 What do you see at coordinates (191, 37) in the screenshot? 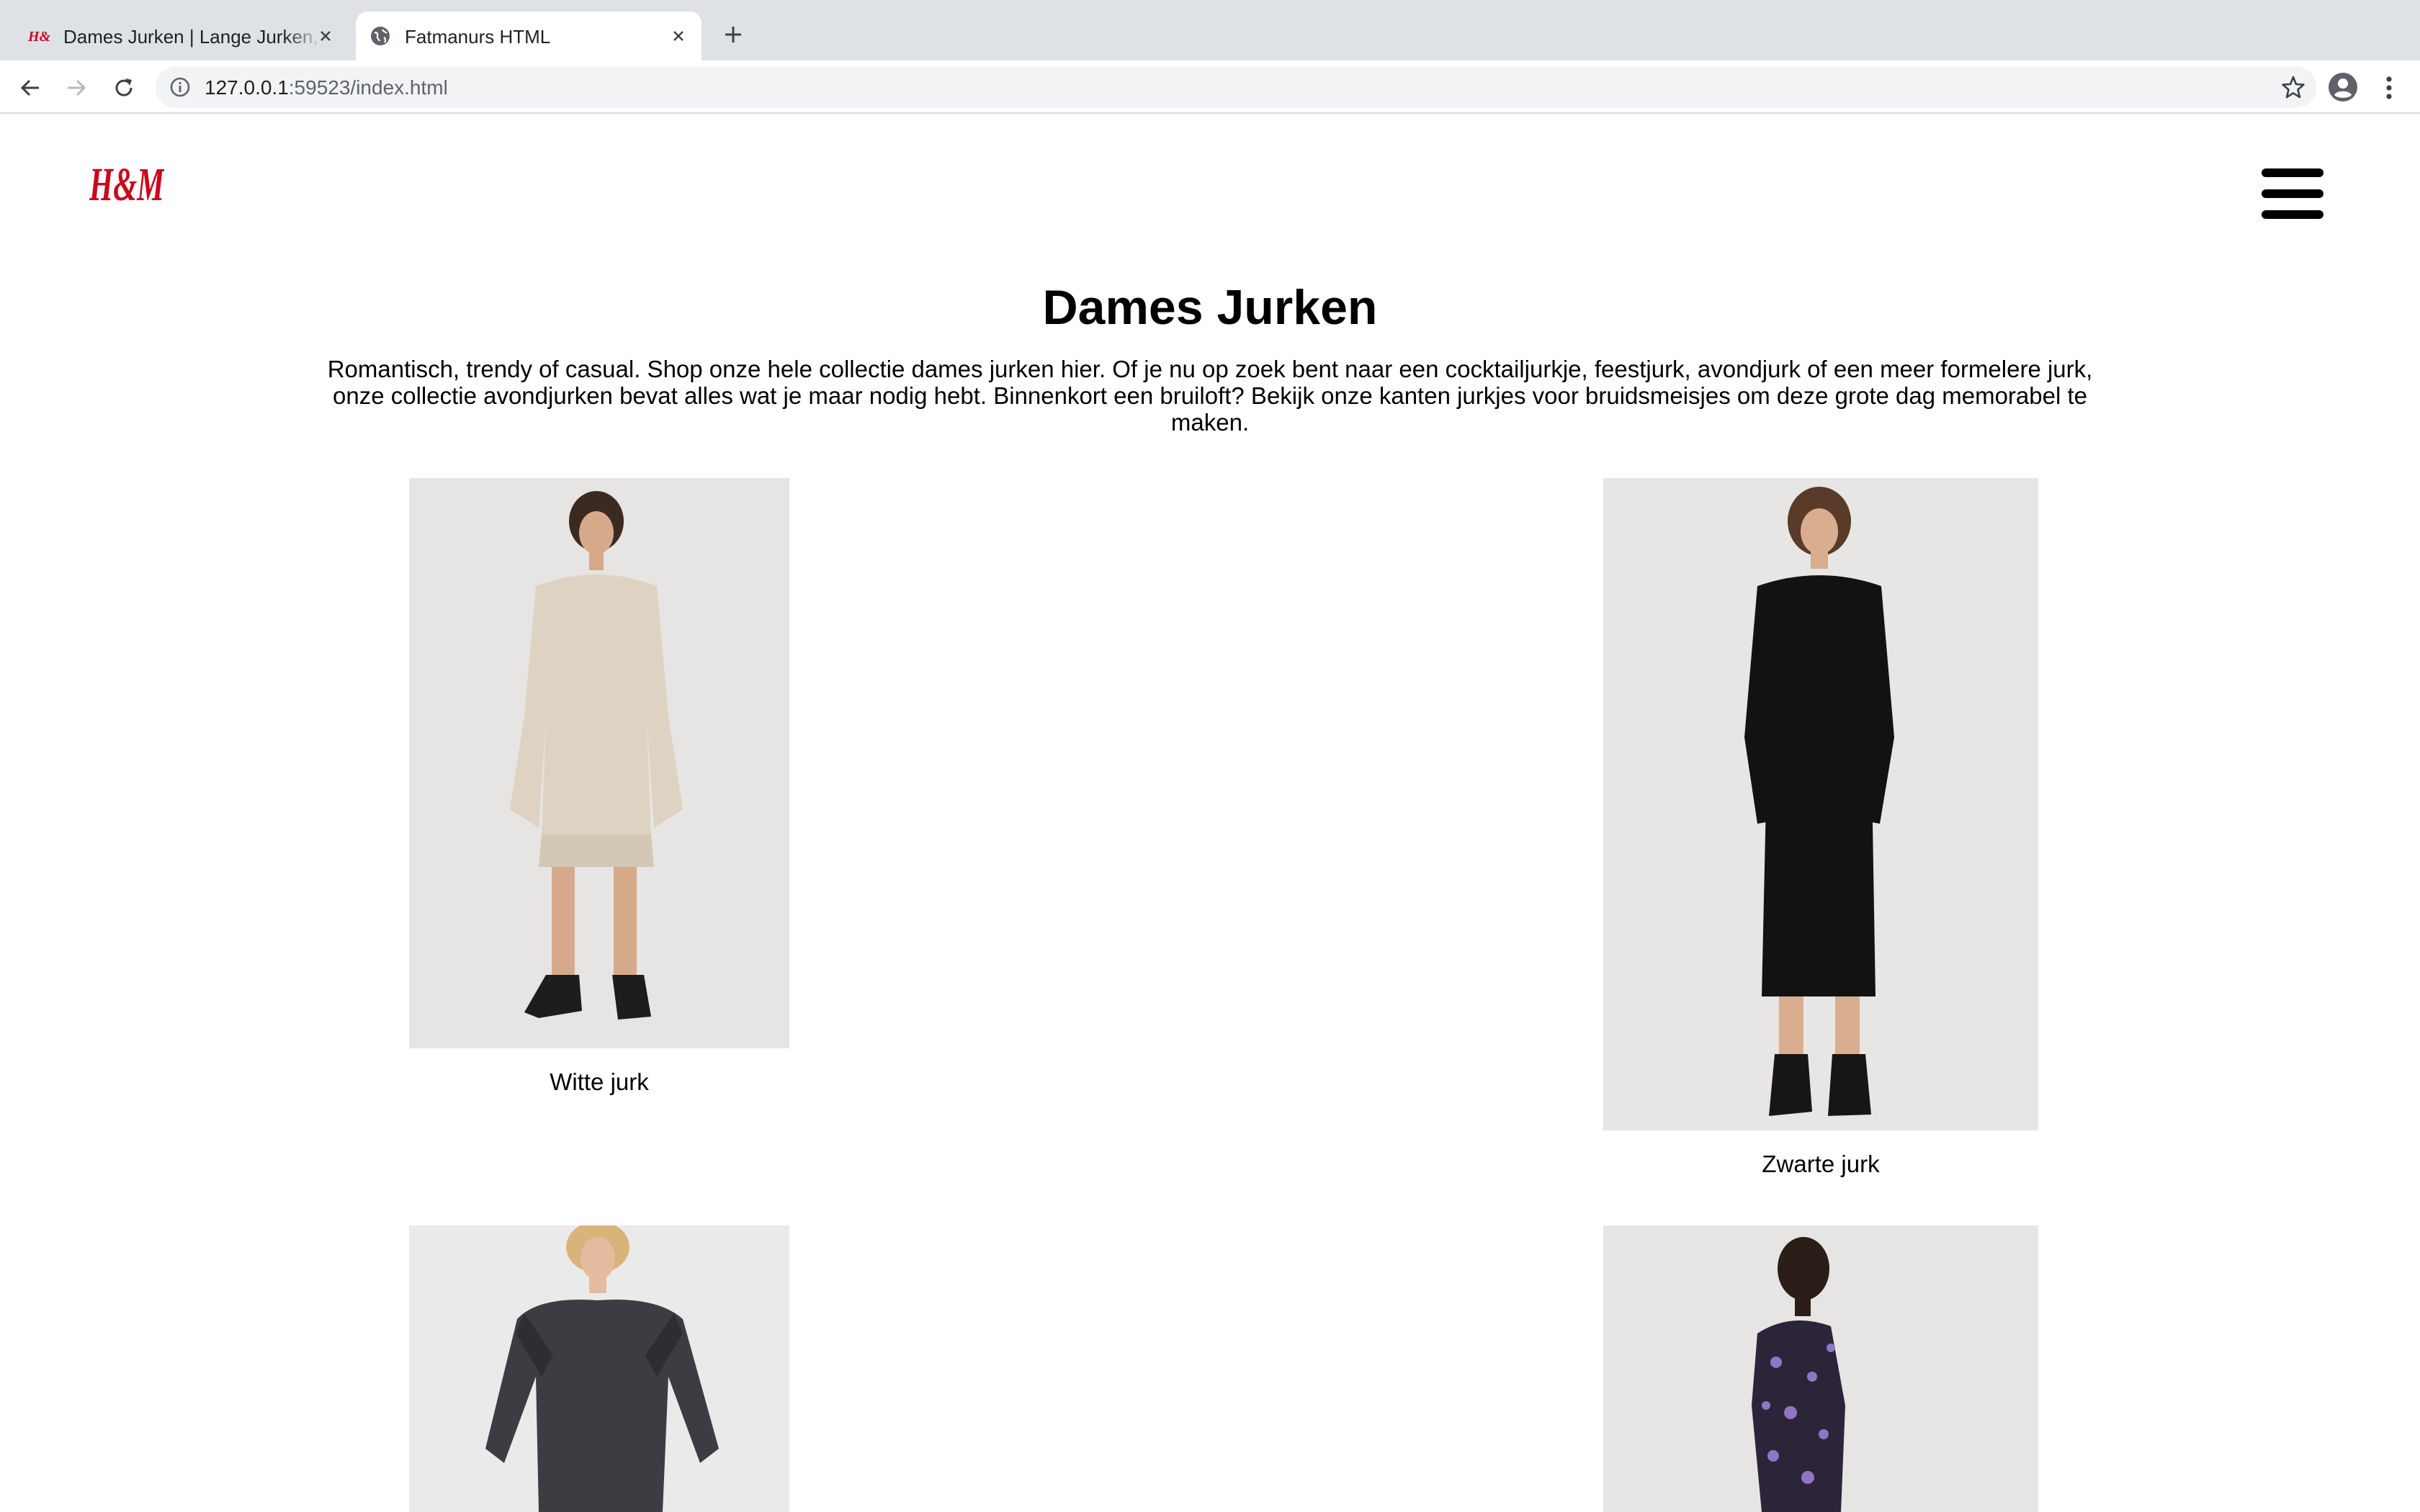
I see `tab-title: Dames Jurken | Lange Jurken,` at bounding box center [191, 37].